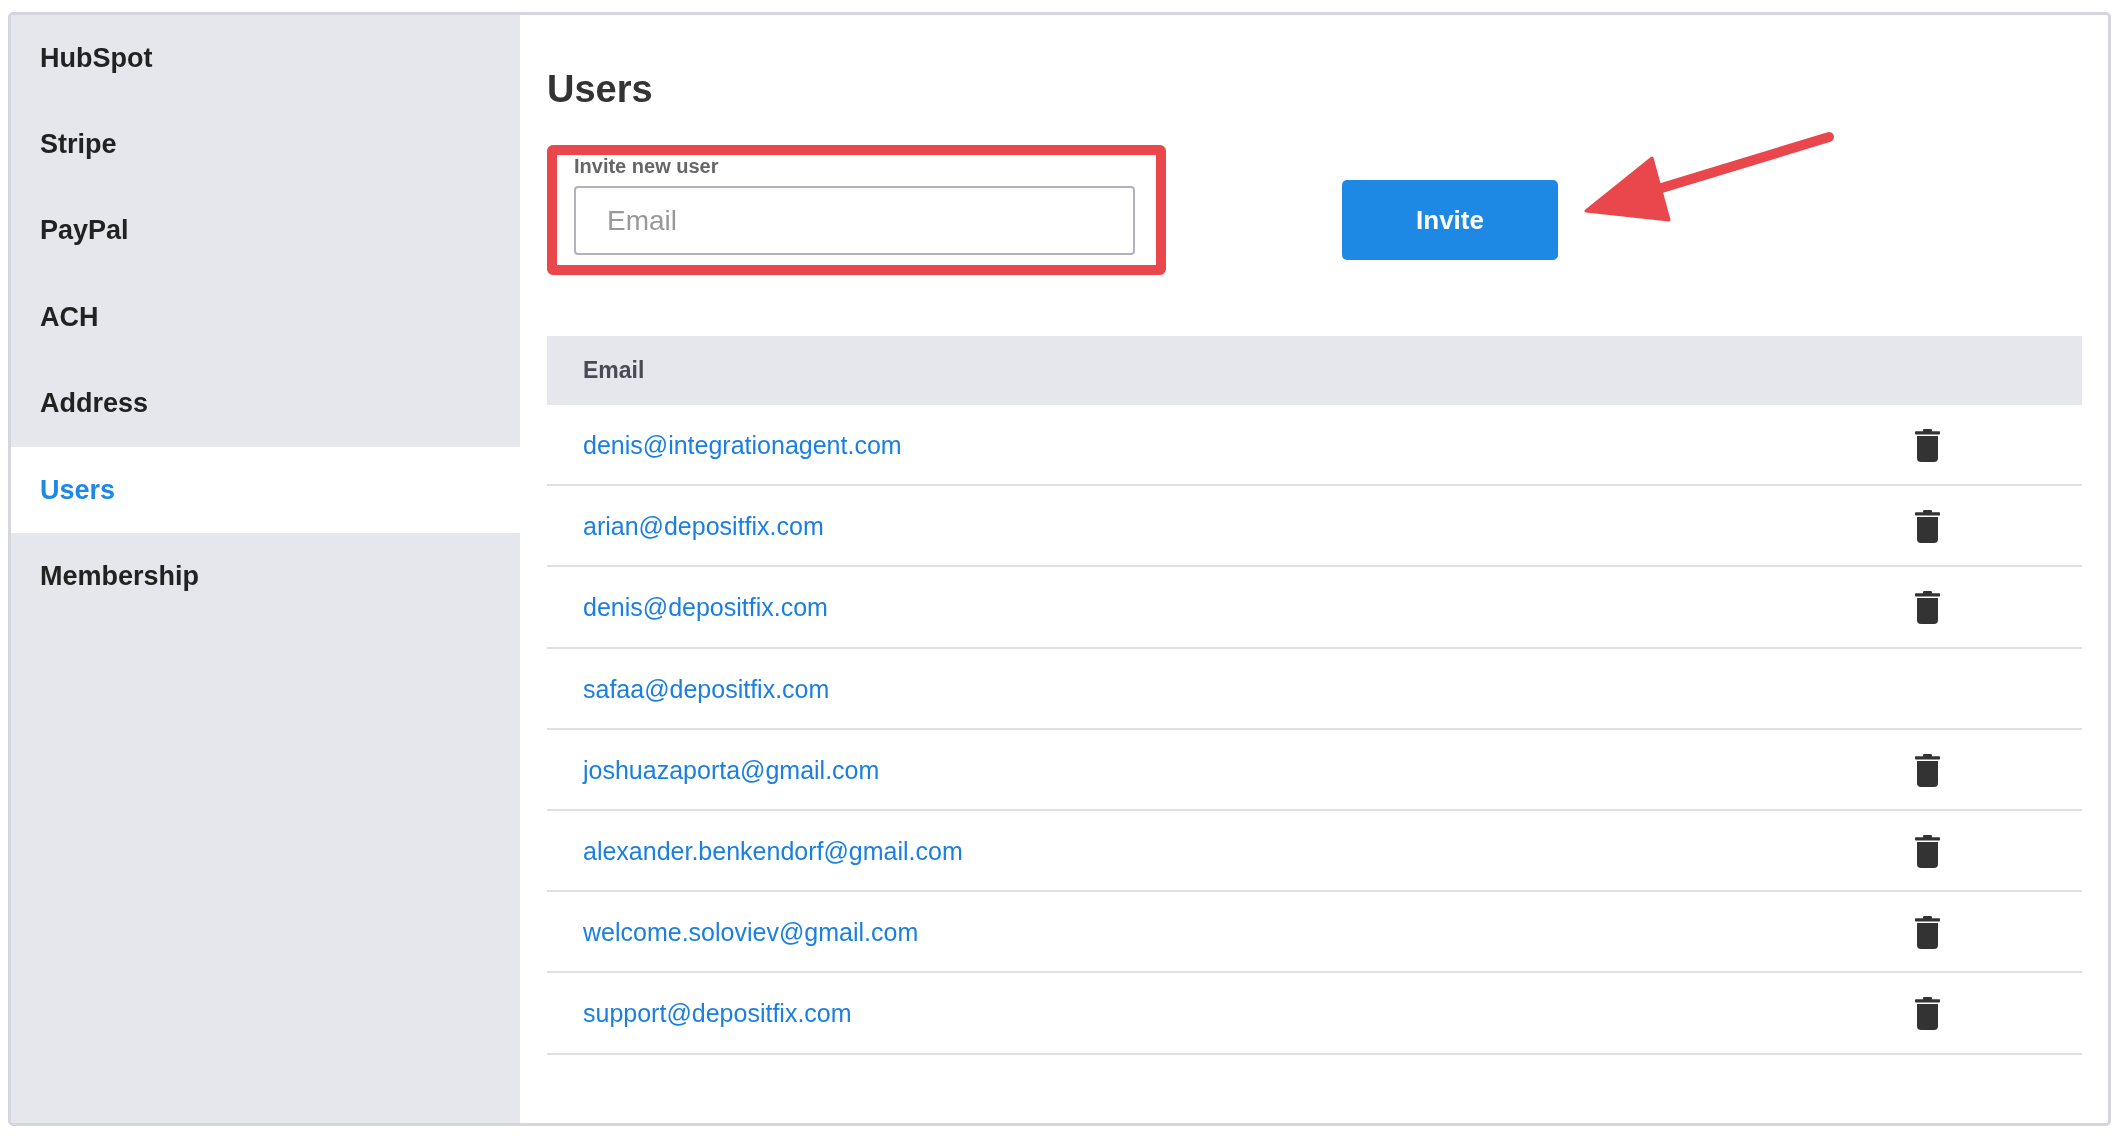 The width and height of the screenshot is (2124, 1136). I want to click on field-label: Invite new user, so click(646, 166).